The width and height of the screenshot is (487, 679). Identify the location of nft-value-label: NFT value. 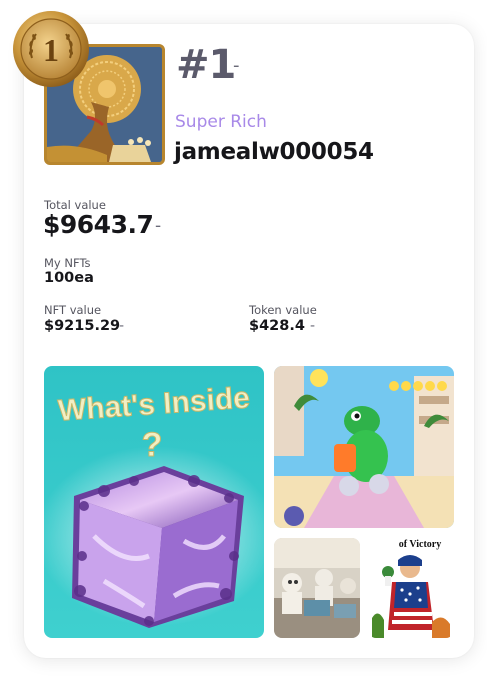
(73, 310).